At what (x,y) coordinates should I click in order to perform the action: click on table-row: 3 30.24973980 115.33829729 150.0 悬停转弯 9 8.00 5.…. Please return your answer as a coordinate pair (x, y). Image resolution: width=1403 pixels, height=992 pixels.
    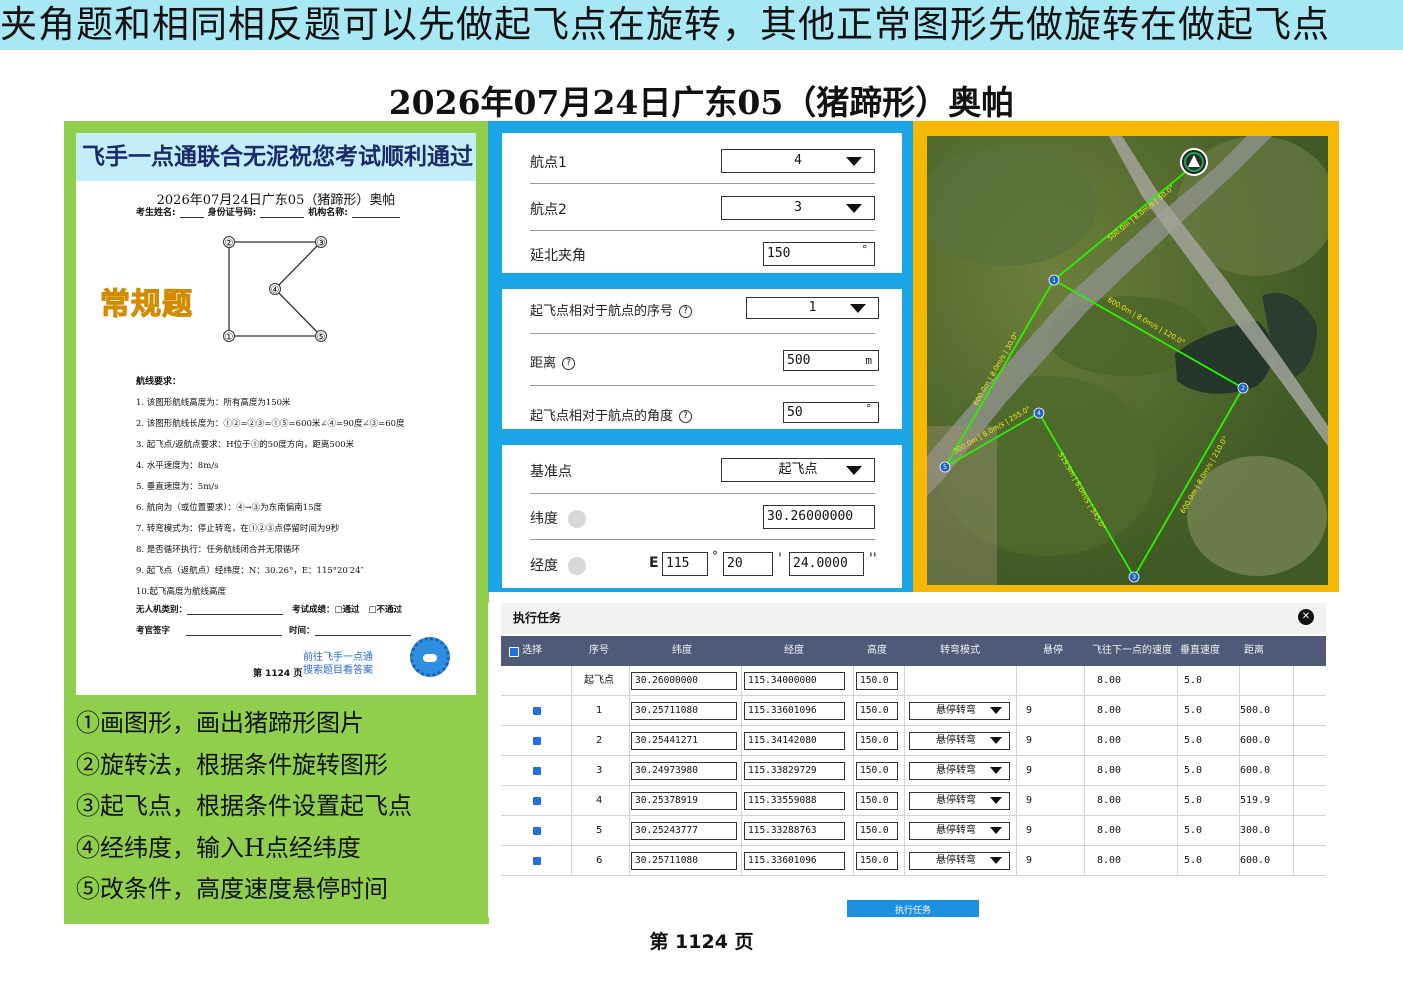
    Looking at the image, I should click on (913, 771).